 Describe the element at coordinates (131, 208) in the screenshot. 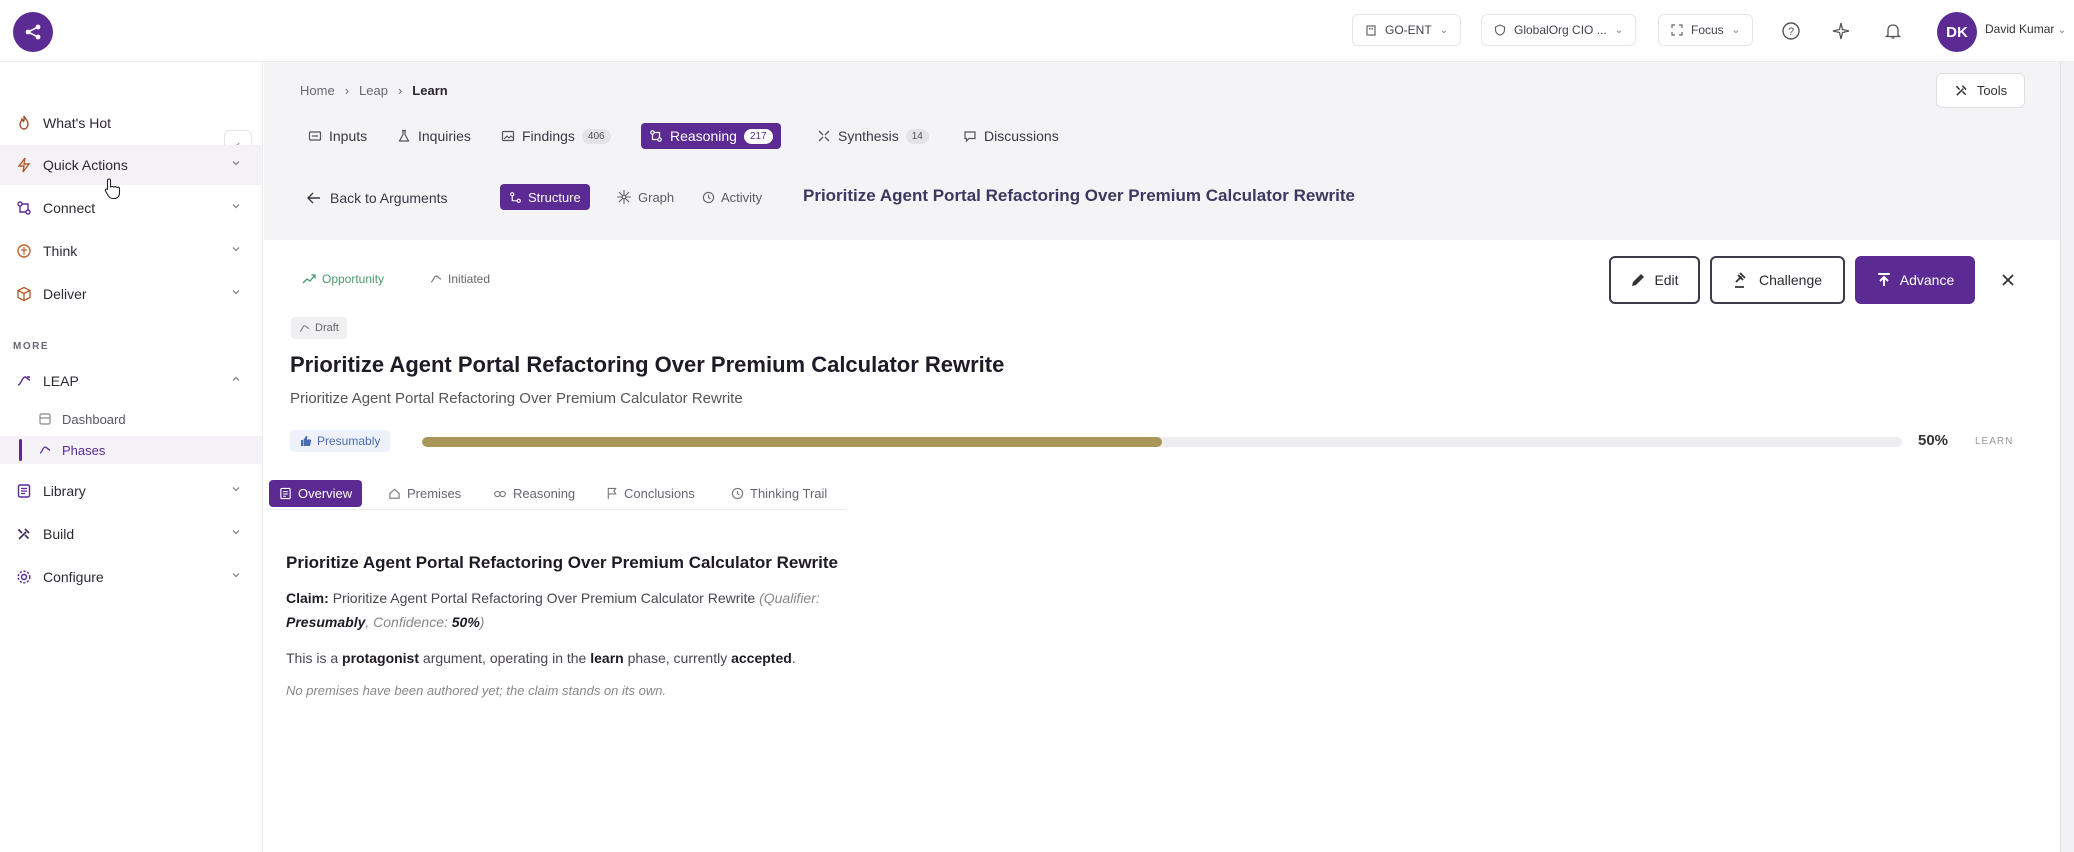

I see `sidebar-item-connect: Connect` at that location.